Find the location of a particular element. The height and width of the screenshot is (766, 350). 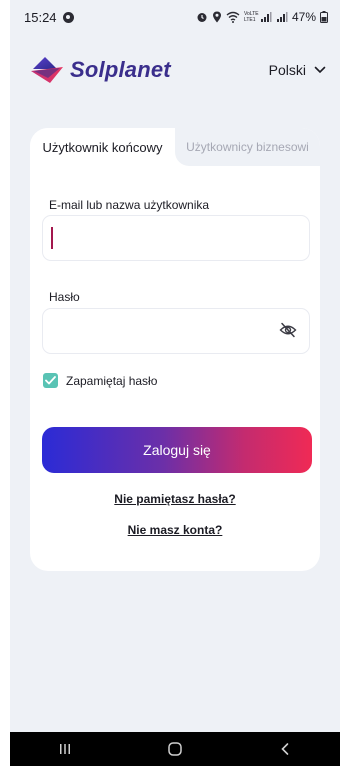

wifi-icon is located at coordinates (233, 17).